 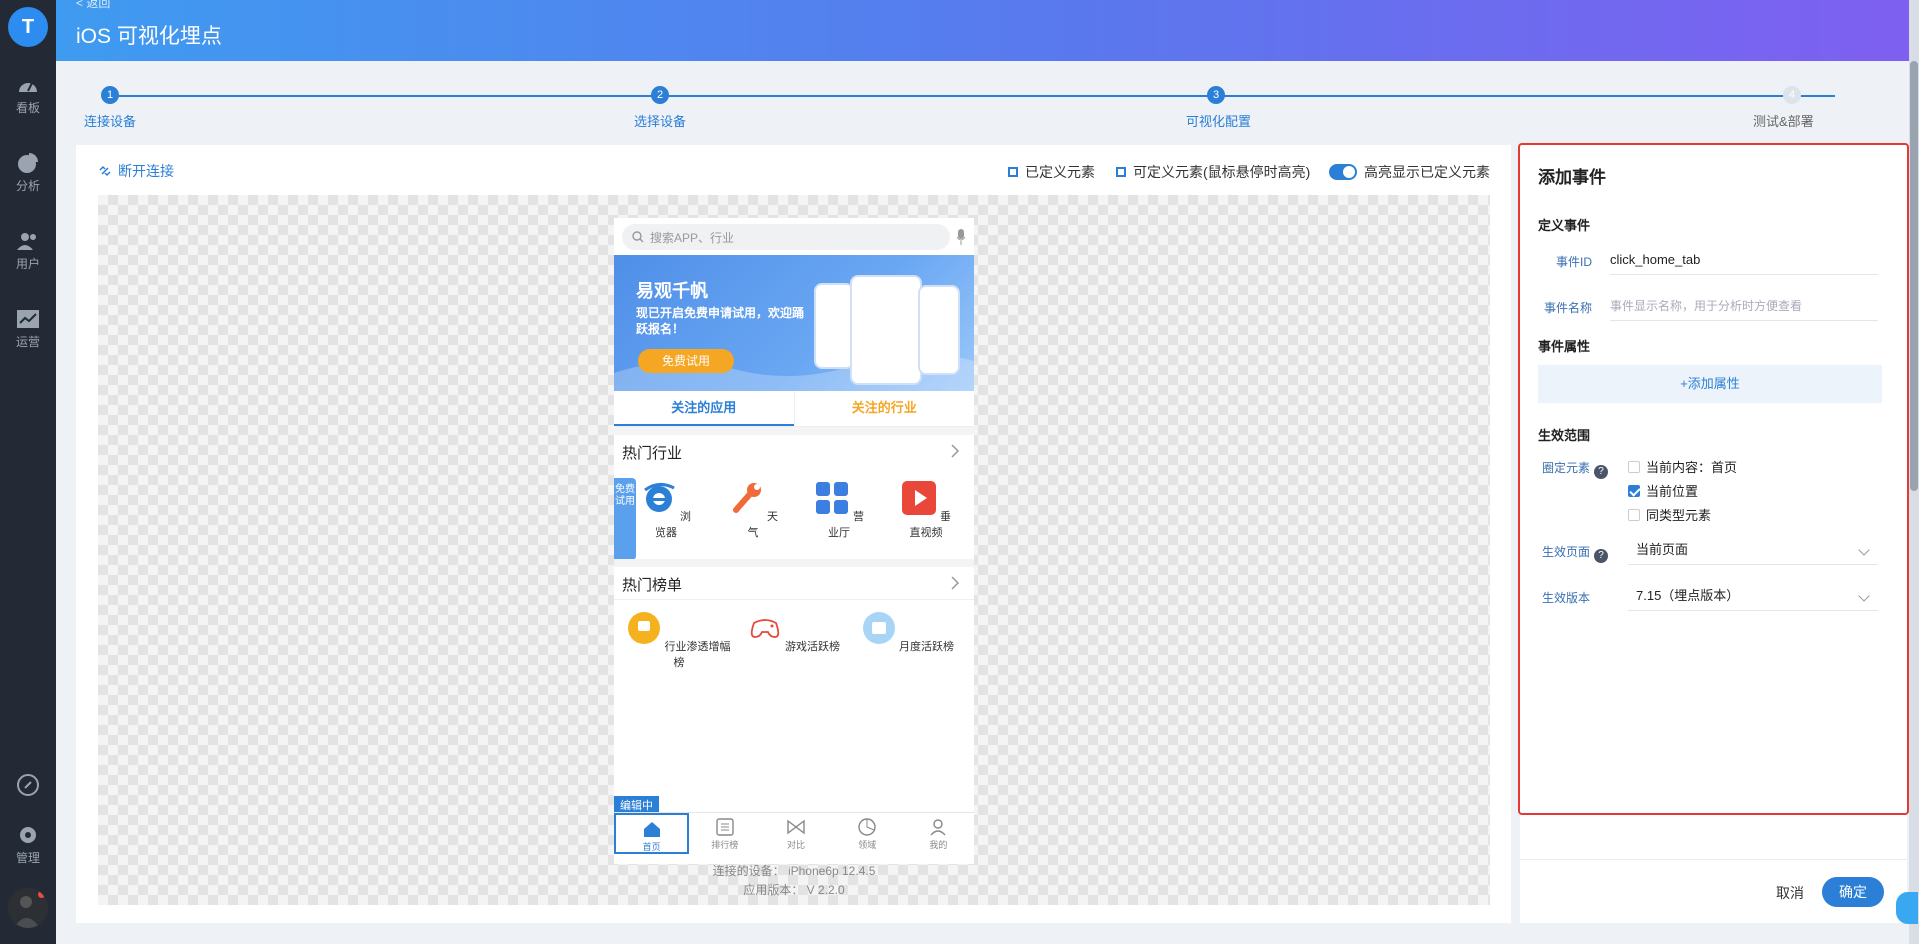 I want to click on sidebar-item-label: 分析, so click(x=27, y=186).